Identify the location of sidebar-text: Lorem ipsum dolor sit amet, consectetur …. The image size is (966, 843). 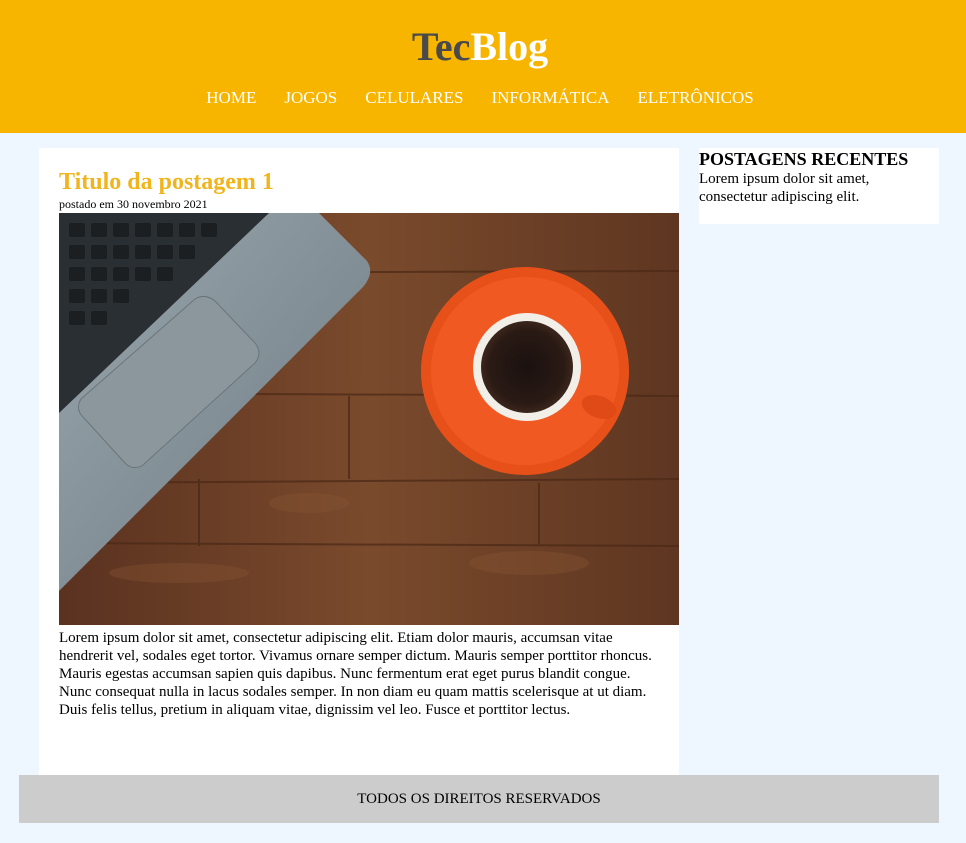
(784, 188).